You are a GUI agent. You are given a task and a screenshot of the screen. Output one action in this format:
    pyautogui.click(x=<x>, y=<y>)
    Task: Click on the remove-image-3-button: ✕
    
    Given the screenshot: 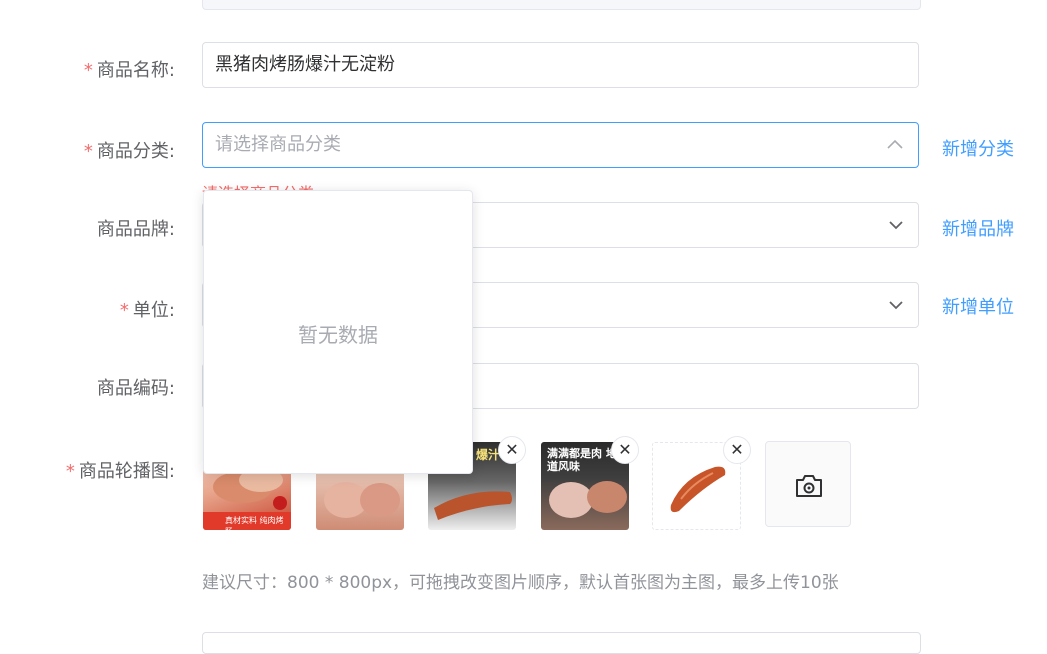 What is the action you would take?
    pyautogui.click(x=512, y=450)
    